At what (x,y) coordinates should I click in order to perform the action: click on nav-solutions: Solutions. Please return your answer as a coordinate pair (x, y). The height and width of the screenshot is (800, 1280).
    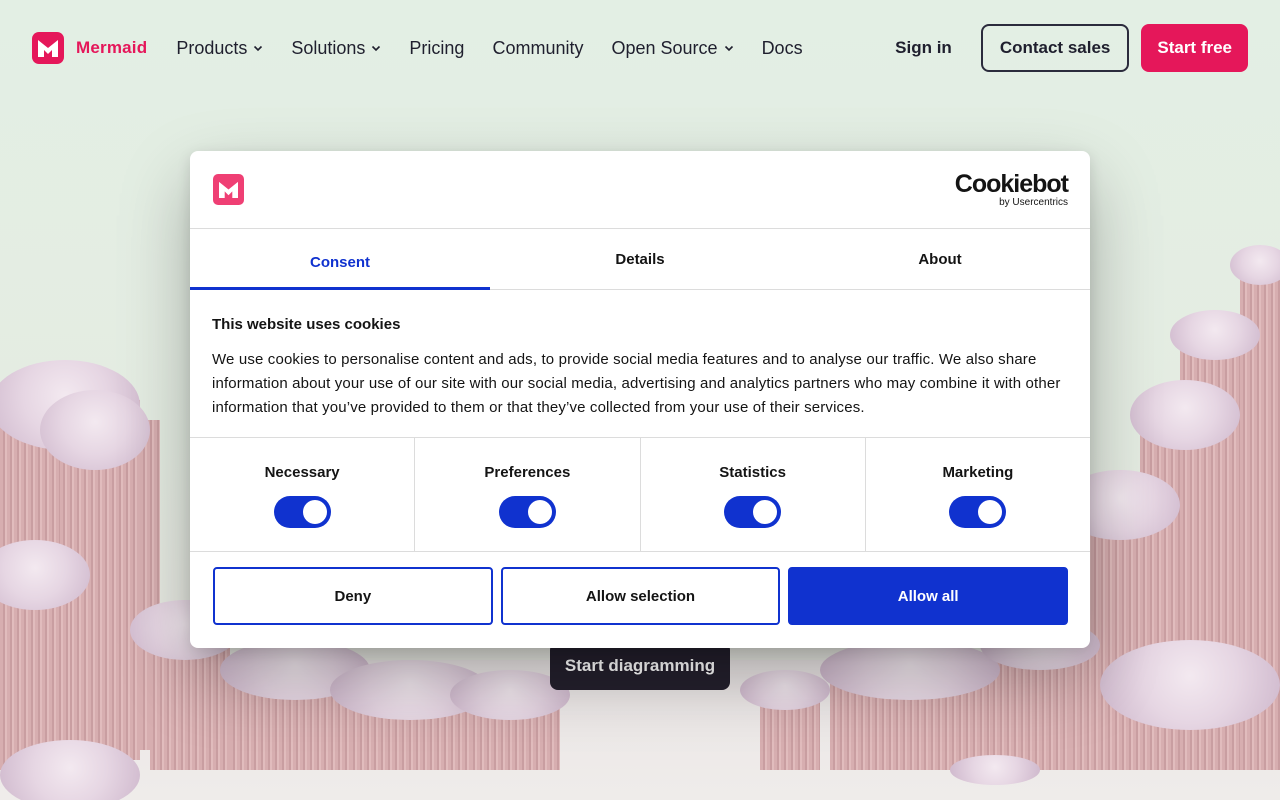
    Looking at the image, I should click on (336, 48).